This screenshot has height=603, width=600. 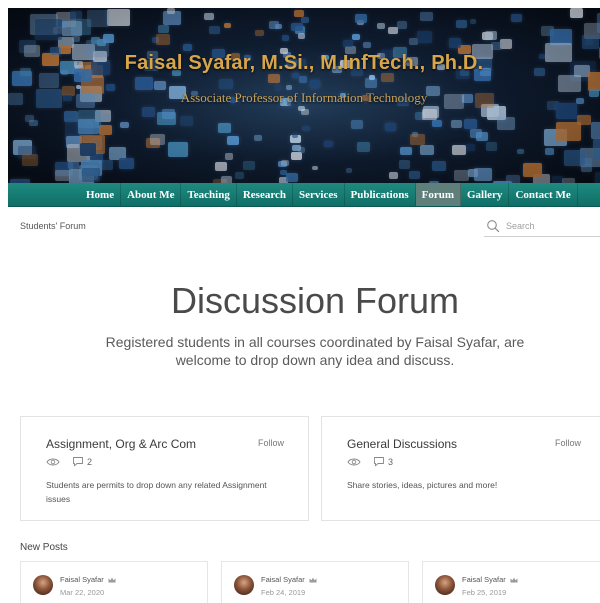 I want to click on category-stats: 2, so click(x=69, y=461).